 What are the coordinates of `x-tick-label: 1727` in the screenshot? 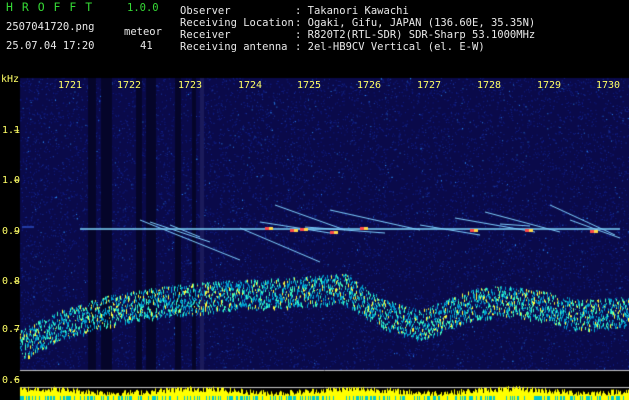 It's located at (429, 85).